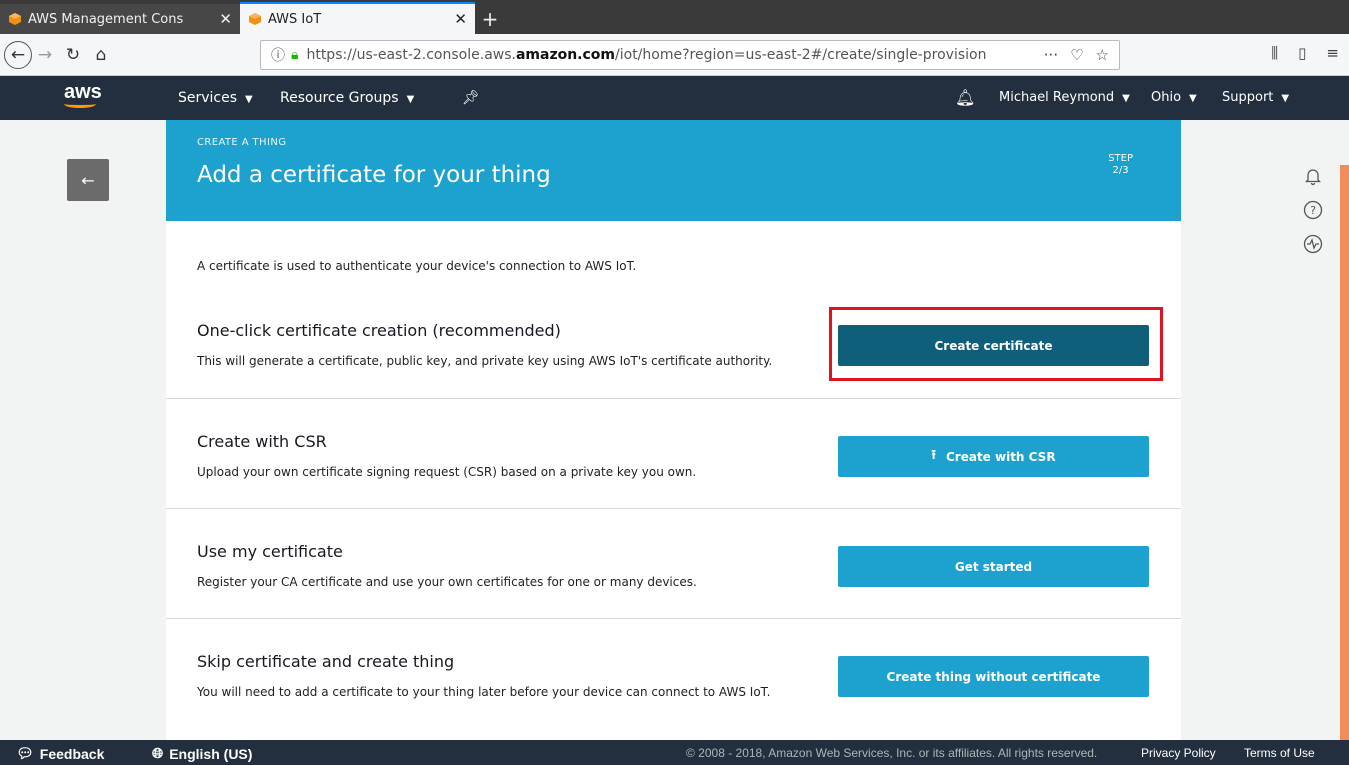 The height and width of the screenshot is (765, 1349). I want to click on arrow-left-icon: ←, so click(88, 180).